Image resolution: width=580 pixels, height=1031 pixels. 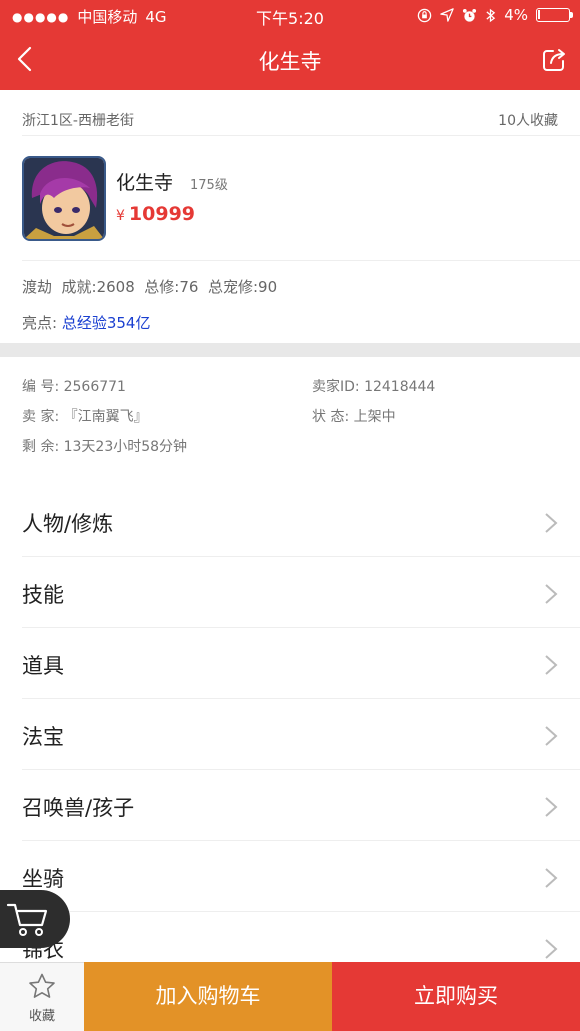 I want to click on favorites-count: 10人收藏, so click(x=528, y=121).